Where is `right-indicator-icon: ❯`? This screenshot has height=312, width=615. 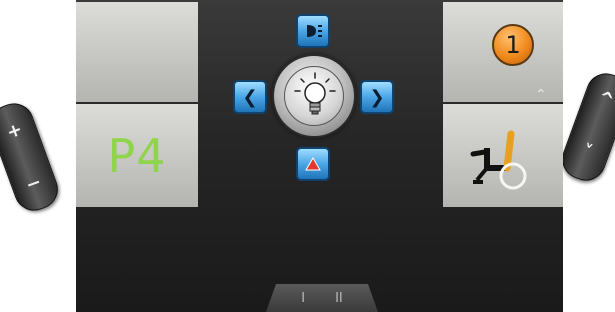 right-indicator-icon: ❯ is located at coordinates (377, 97).